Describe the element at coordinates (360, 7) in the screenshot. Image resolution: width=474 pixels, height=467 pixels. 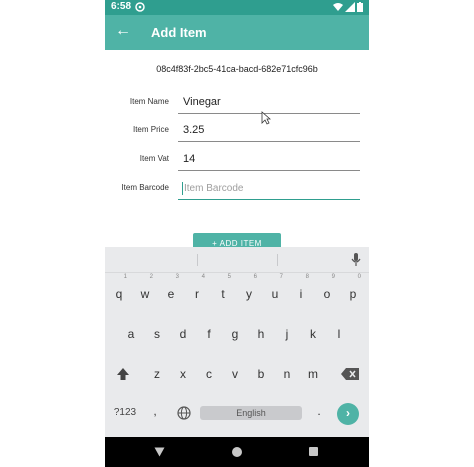
I see `battery-icon` at that location.